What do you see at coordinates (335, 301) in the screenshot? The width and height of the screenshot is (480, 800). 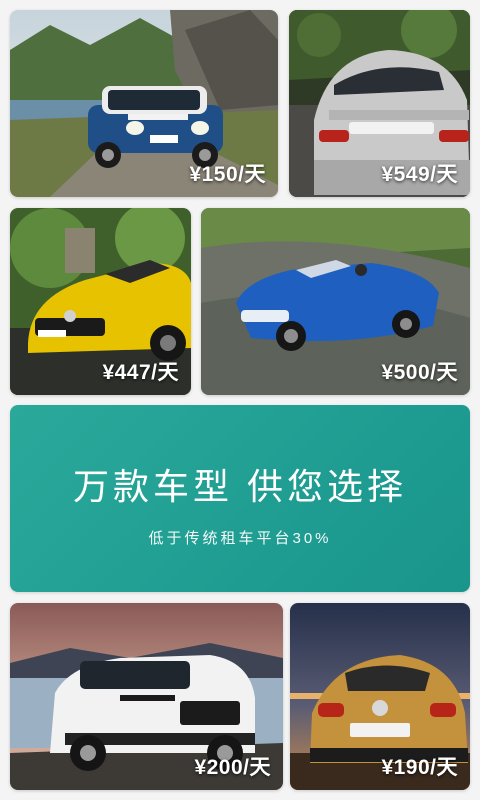 I see `car-card-bmw: ¥500/天` at bounding box center [335, 301].